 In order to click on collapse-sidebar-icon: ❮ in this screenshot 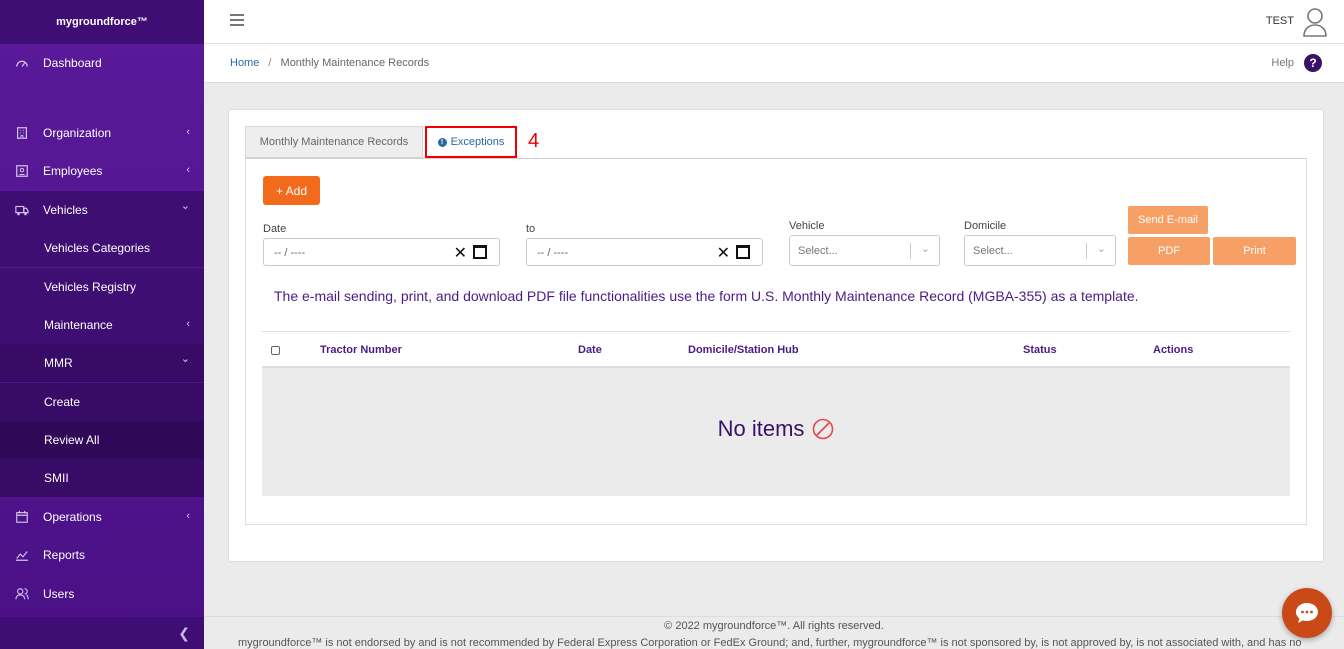, I will do `click(184, 633)`.